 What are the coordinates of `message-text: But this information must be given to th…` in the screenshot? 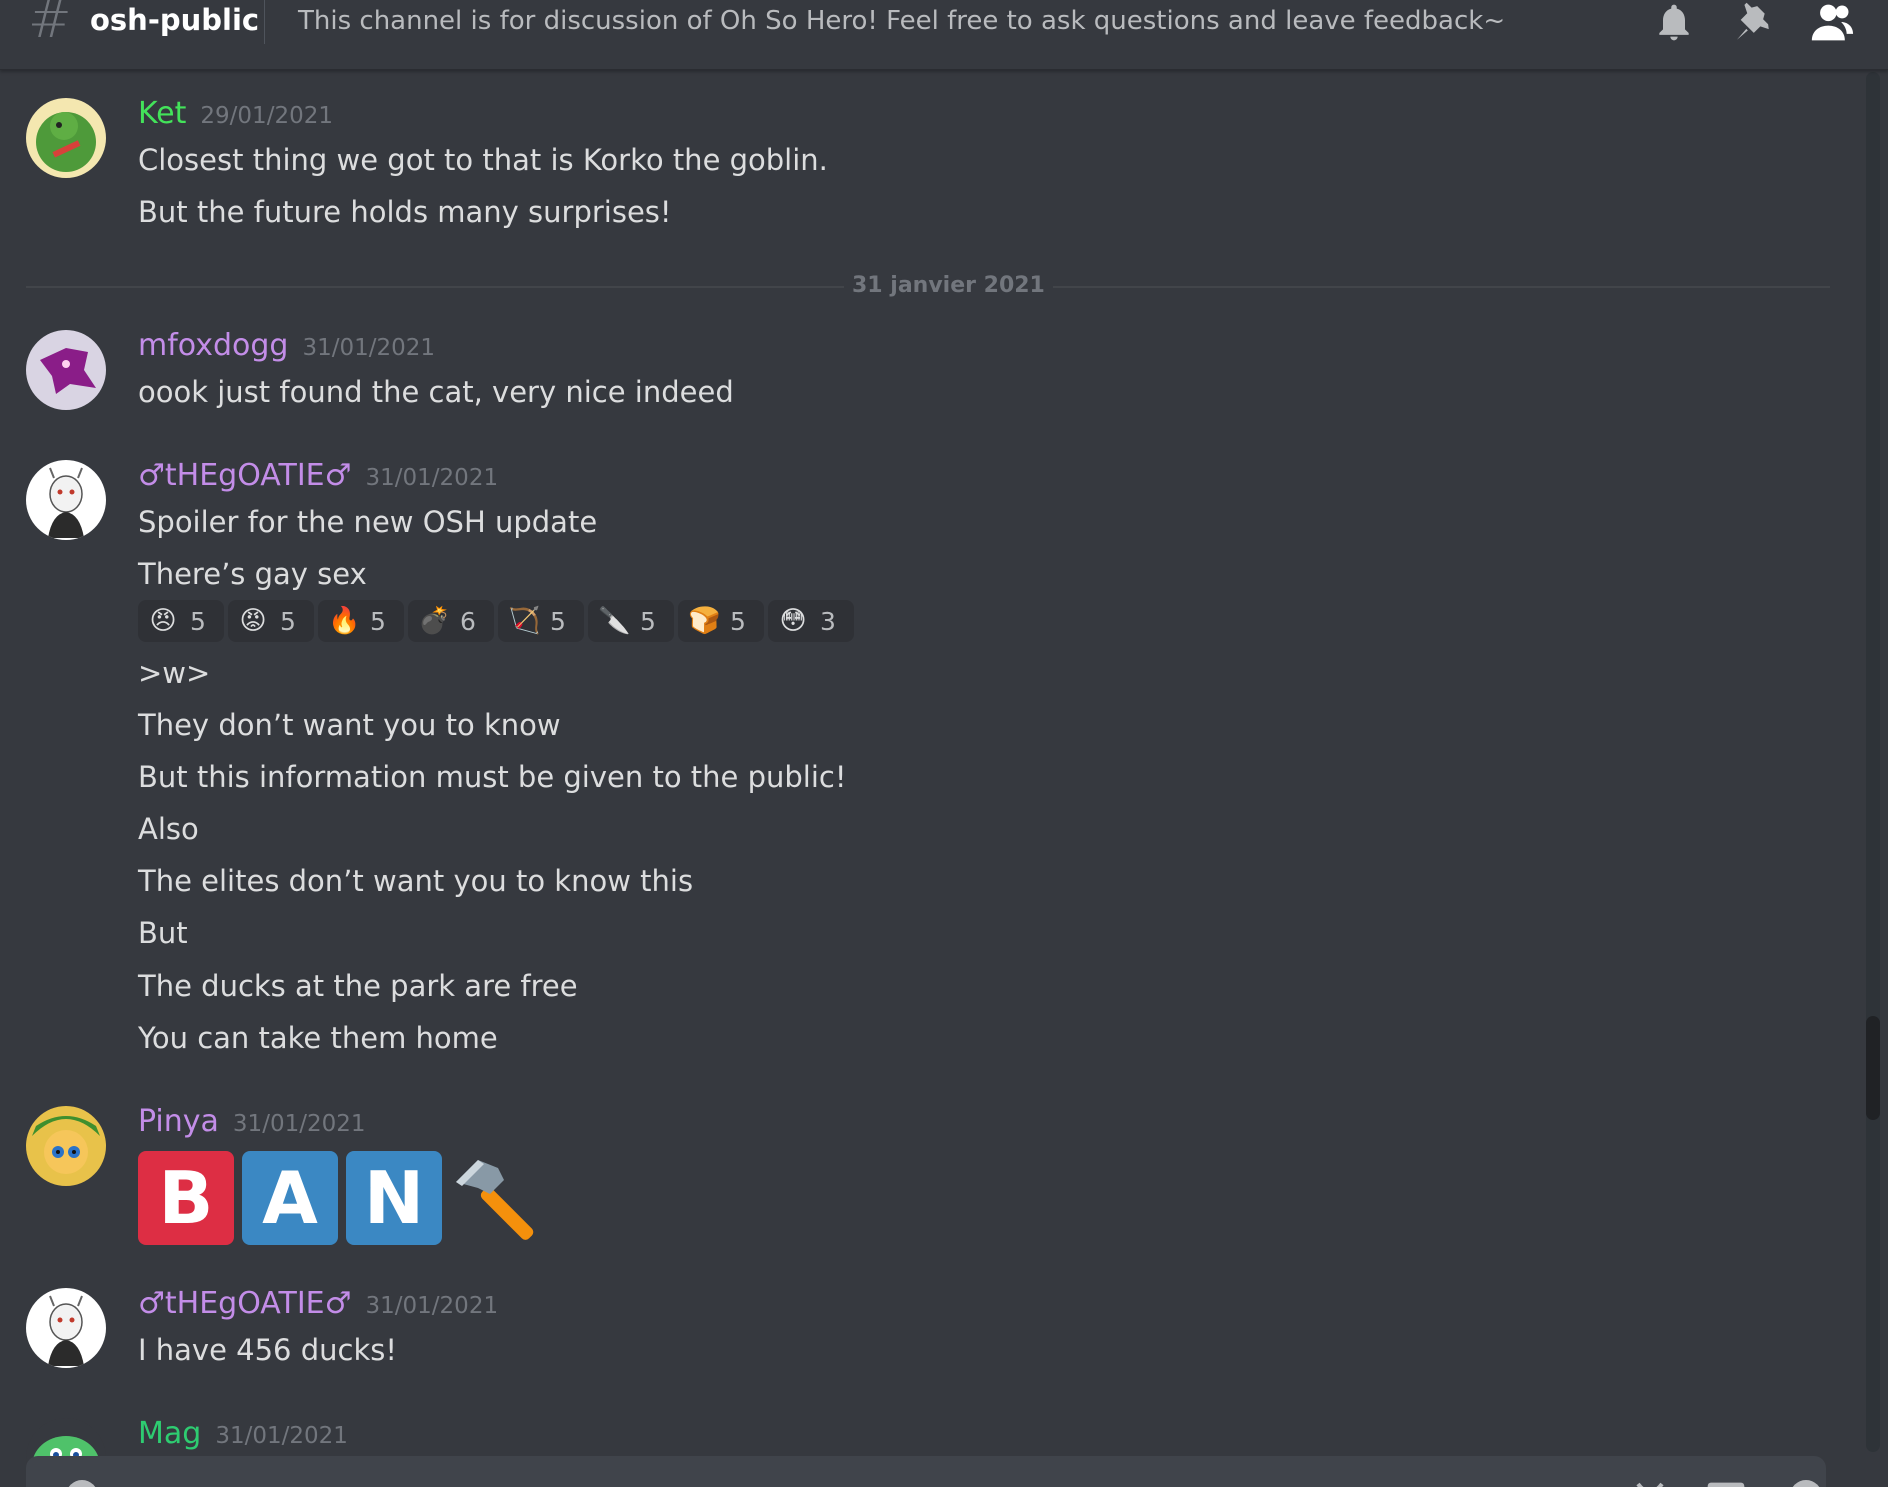 It's located at (492, 777).